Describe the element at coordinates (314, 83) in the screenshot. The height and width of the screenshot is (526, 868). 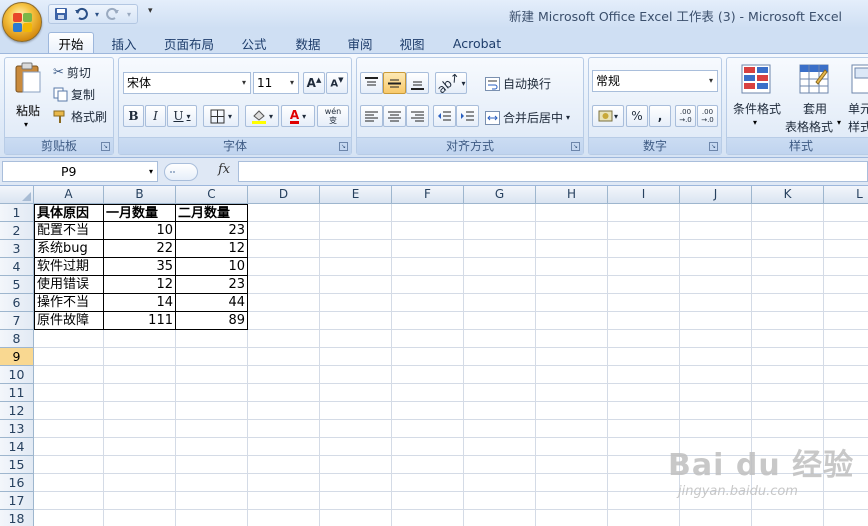
I see `grow-font-button: A▲` at that location.